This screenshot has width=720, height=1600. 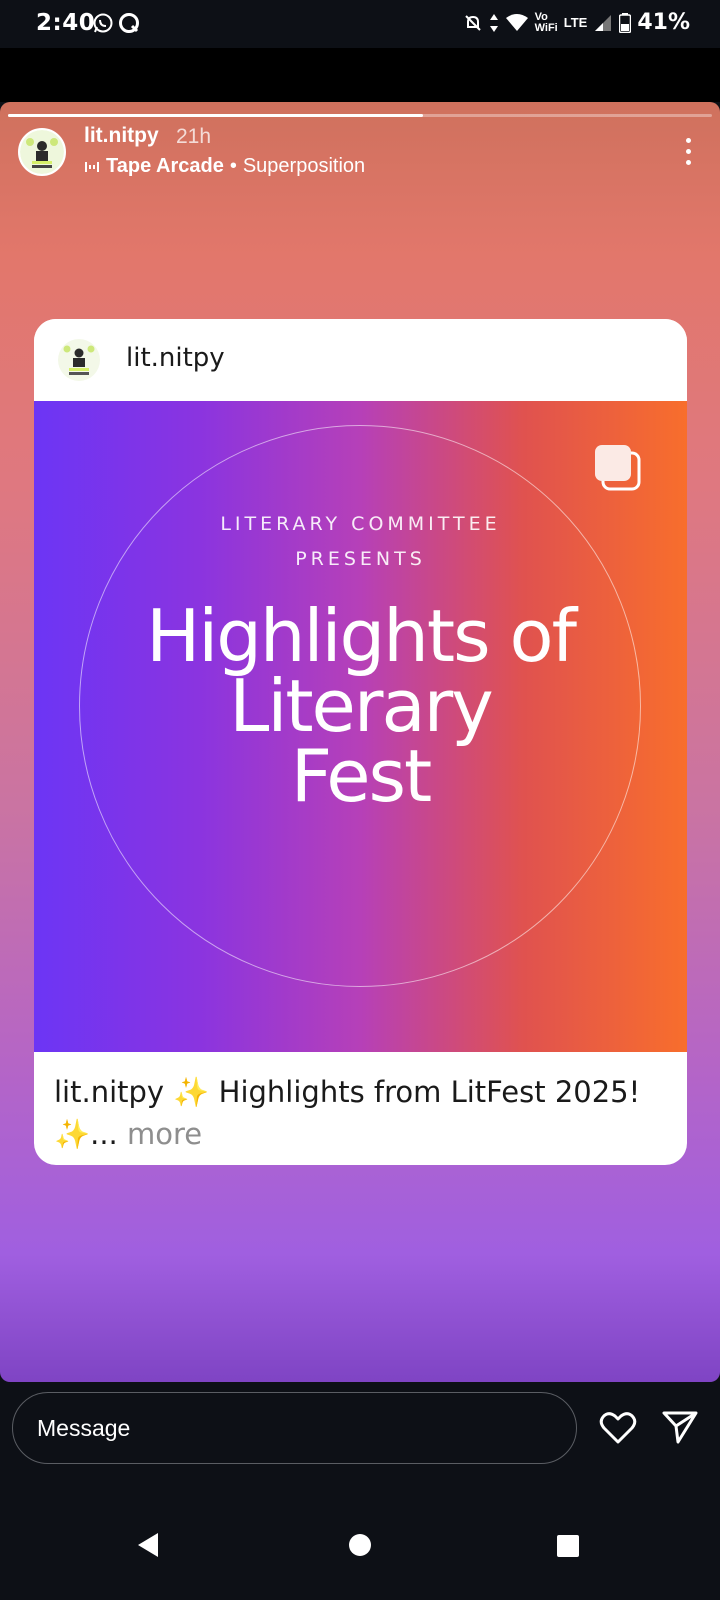 What do you see at coordinates (516, 22) in the screenshot?
I see `wifi-icon` at bounding box center [516, 22].